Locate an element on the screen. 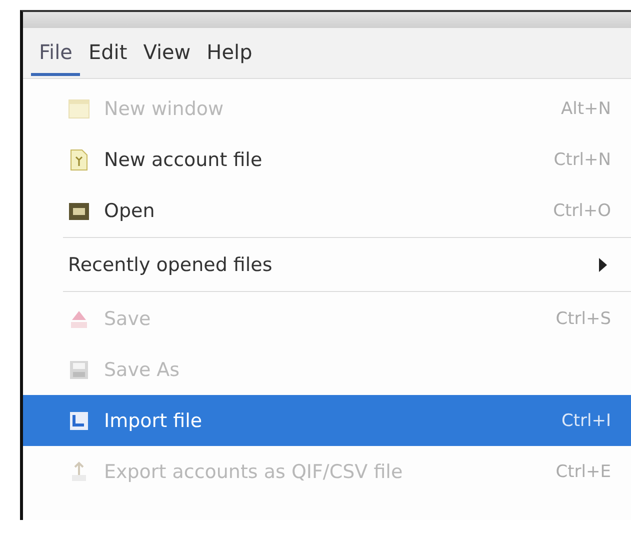 The width and height of the screenshot is (631, 533). menu-bar-item: View is located at coordinates (167, 53).